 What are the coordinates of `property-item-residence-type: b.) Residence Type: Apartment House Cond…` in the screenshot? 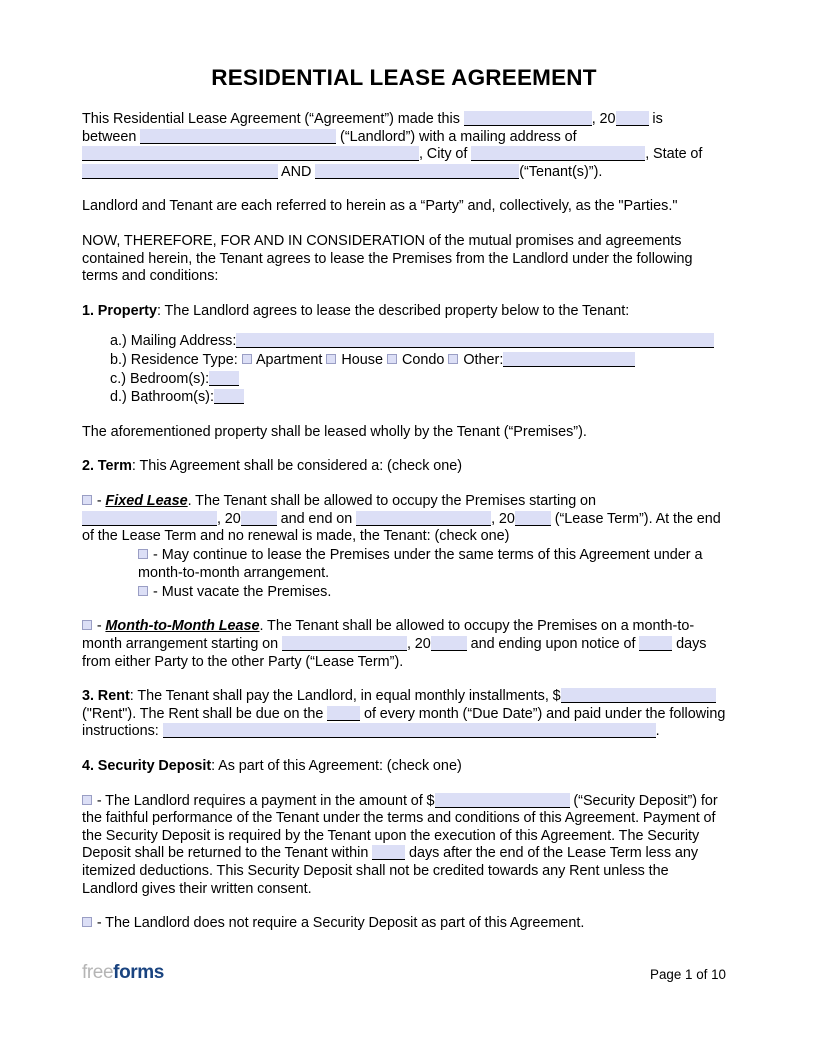 It's located at (404, 360).